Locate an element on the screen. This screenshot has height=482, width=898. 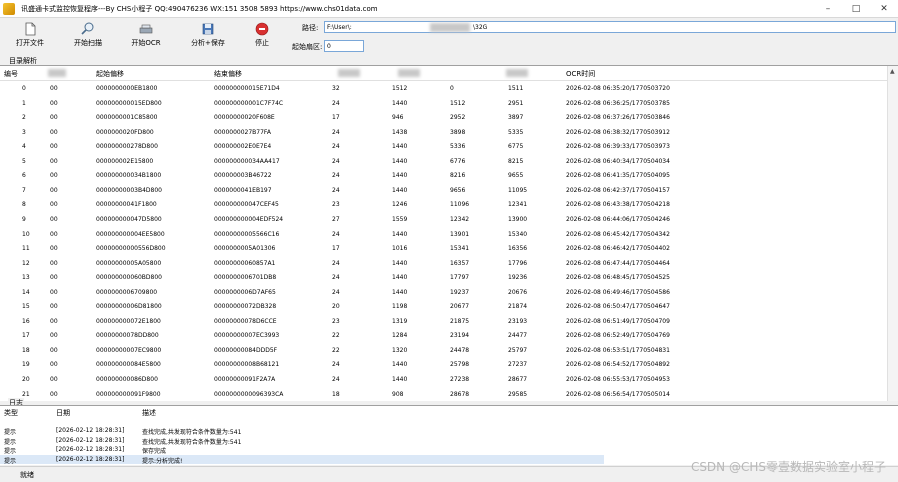
table-cell: 0000000000EB1800 is located at coordinates (127, 88).